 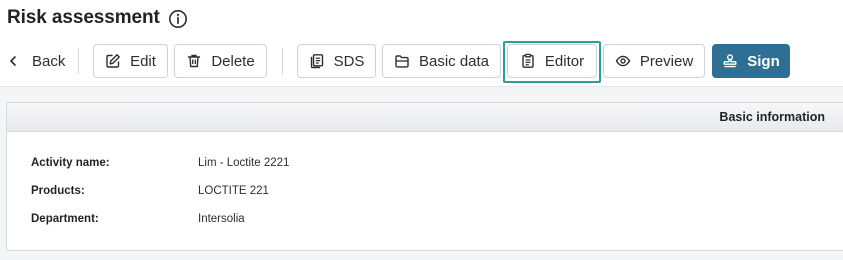 What do you see at coordinates (150, 191) in the screenshot?
I see `info-row-products: Products: LOCTITE 221` at bounding box center [150, 191].